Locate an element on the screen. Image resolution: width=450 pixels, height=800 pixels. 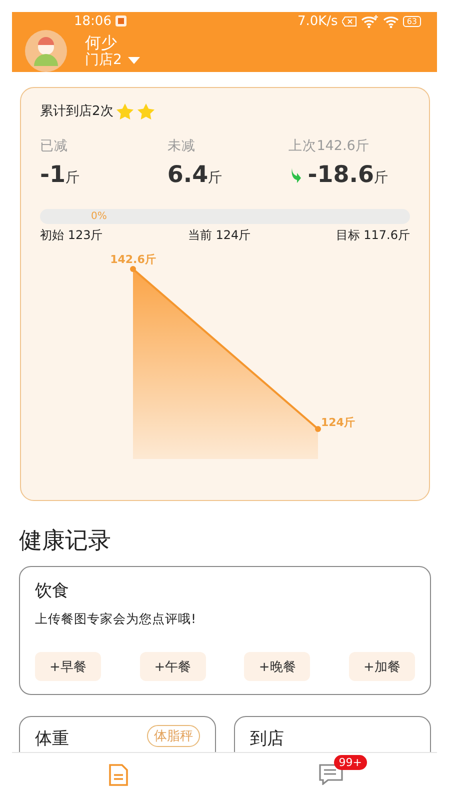
add-meal-button: +早餐 is located at coordinates (68, 666).